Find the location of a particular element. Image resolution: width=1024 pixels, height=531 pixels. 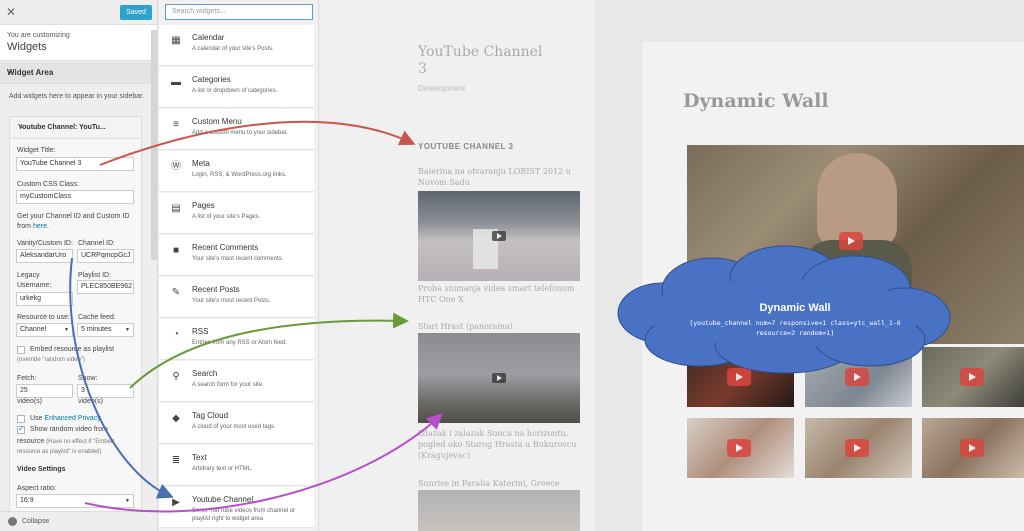

arrow-green is located at coordinates (269, 350).